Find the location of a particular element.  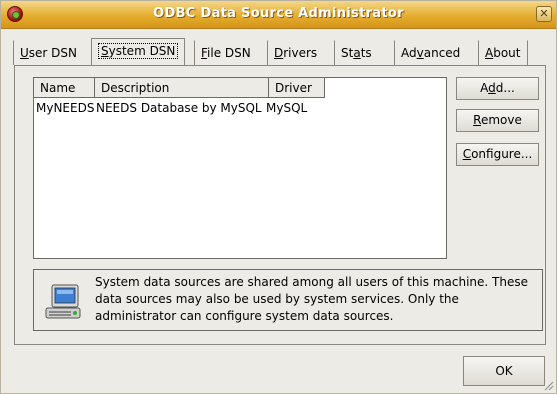

ok-button: OK is located at coordinates (504, 371).